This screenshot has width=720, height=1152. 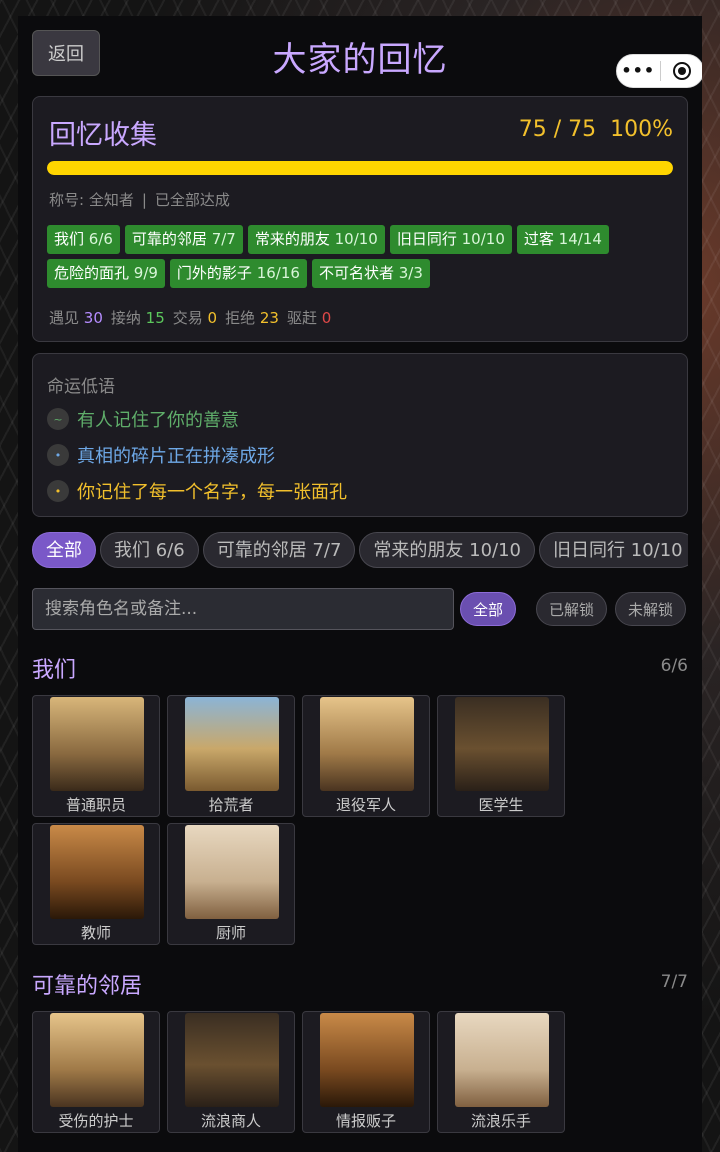 What do you see at coordinates (580, 239) in the screenshot?
I see `badge-count: 14/14` at bounding box center [580, 239].